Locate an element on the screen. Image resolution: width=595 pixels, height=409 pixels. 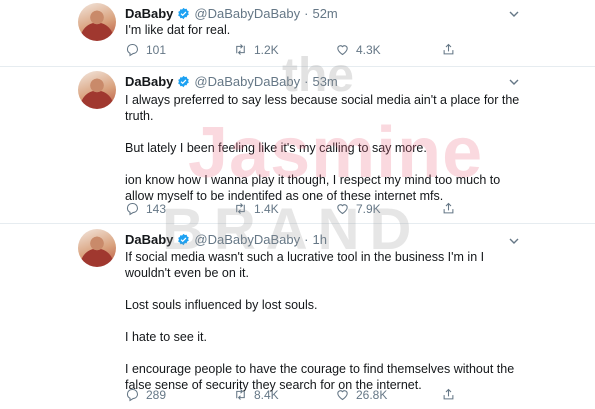
reply-button: 101 is located at coordinates (145, 49).